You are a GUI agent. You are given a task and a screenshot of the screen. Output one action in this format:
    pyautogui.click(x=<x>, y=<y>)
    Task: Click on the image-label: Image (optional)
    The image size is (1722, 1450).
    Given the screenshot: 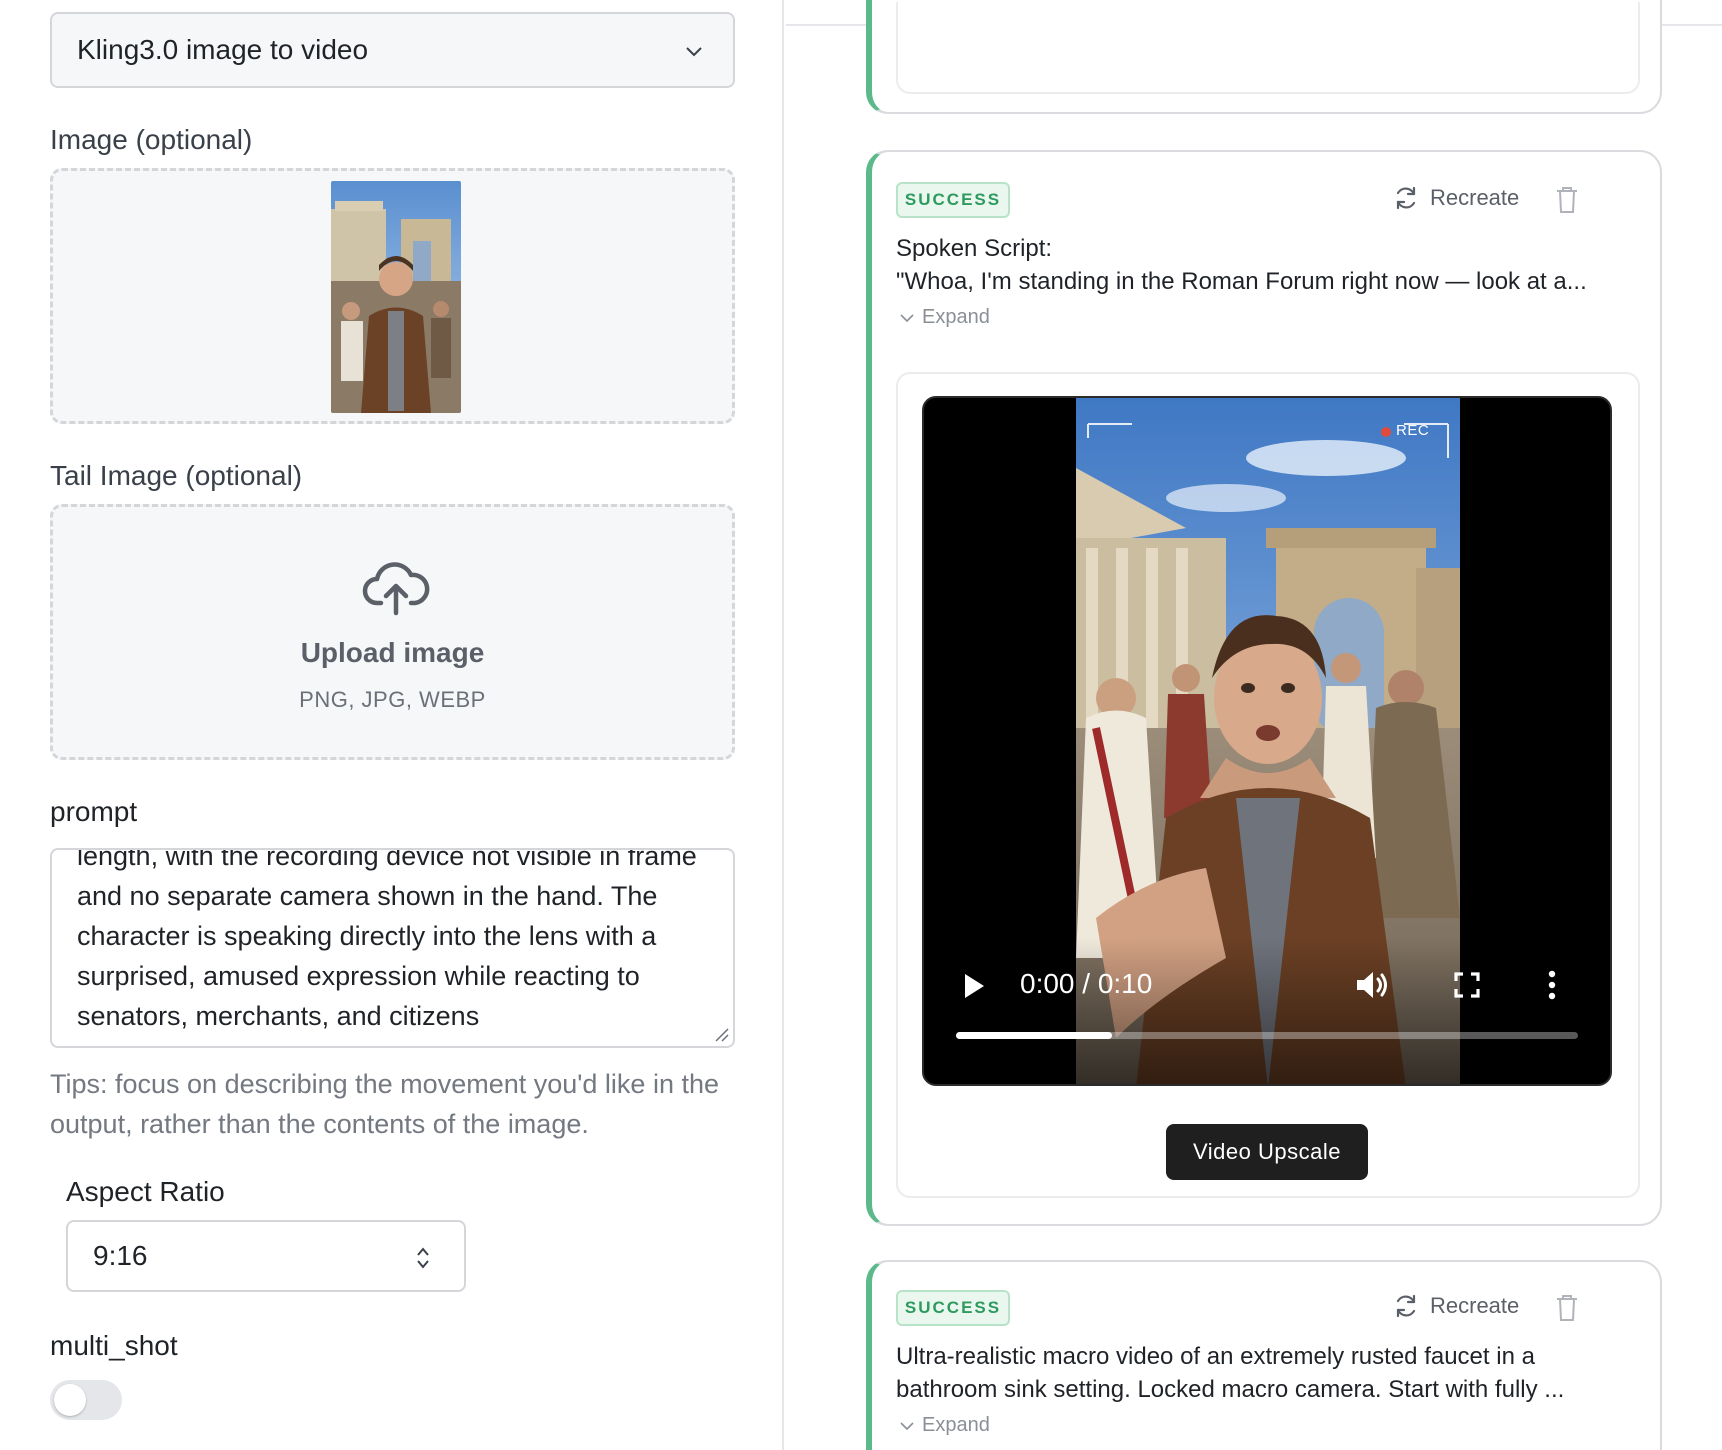 What is the action you would take?
    pyautogui.click(x=151, y=139)
    